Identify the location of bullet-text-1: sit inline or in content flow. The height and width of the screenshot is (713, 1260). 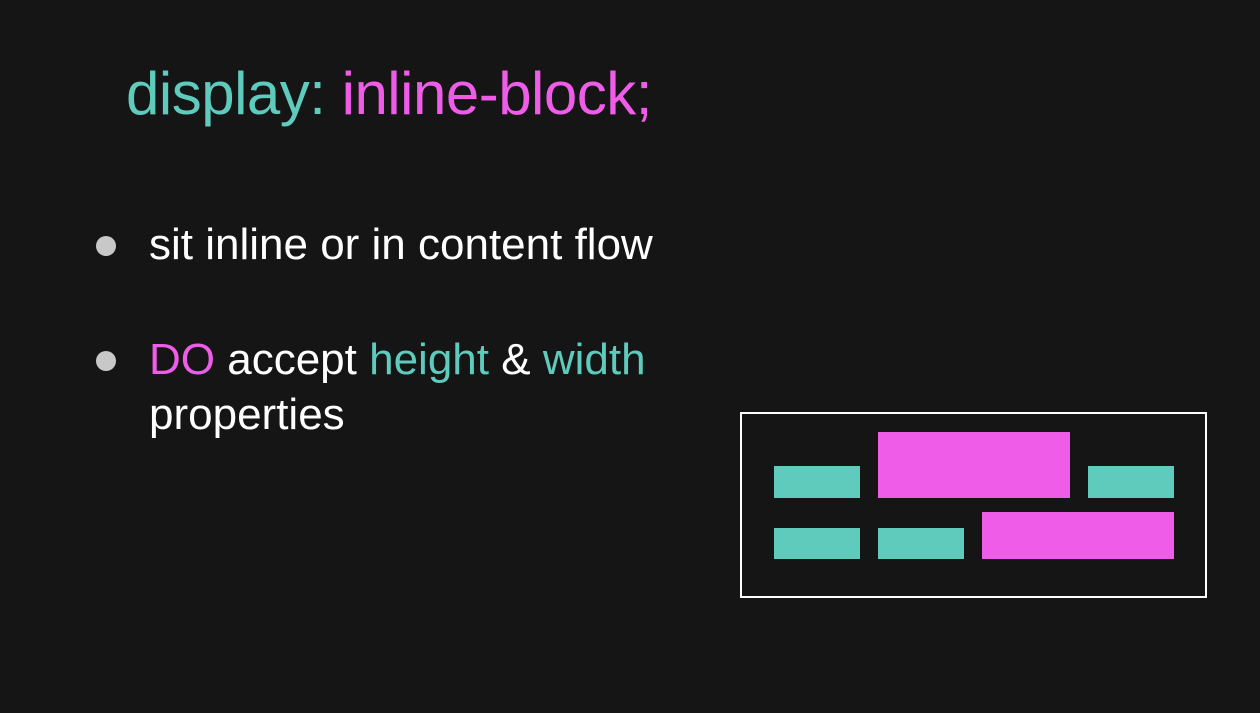
(401, 244).